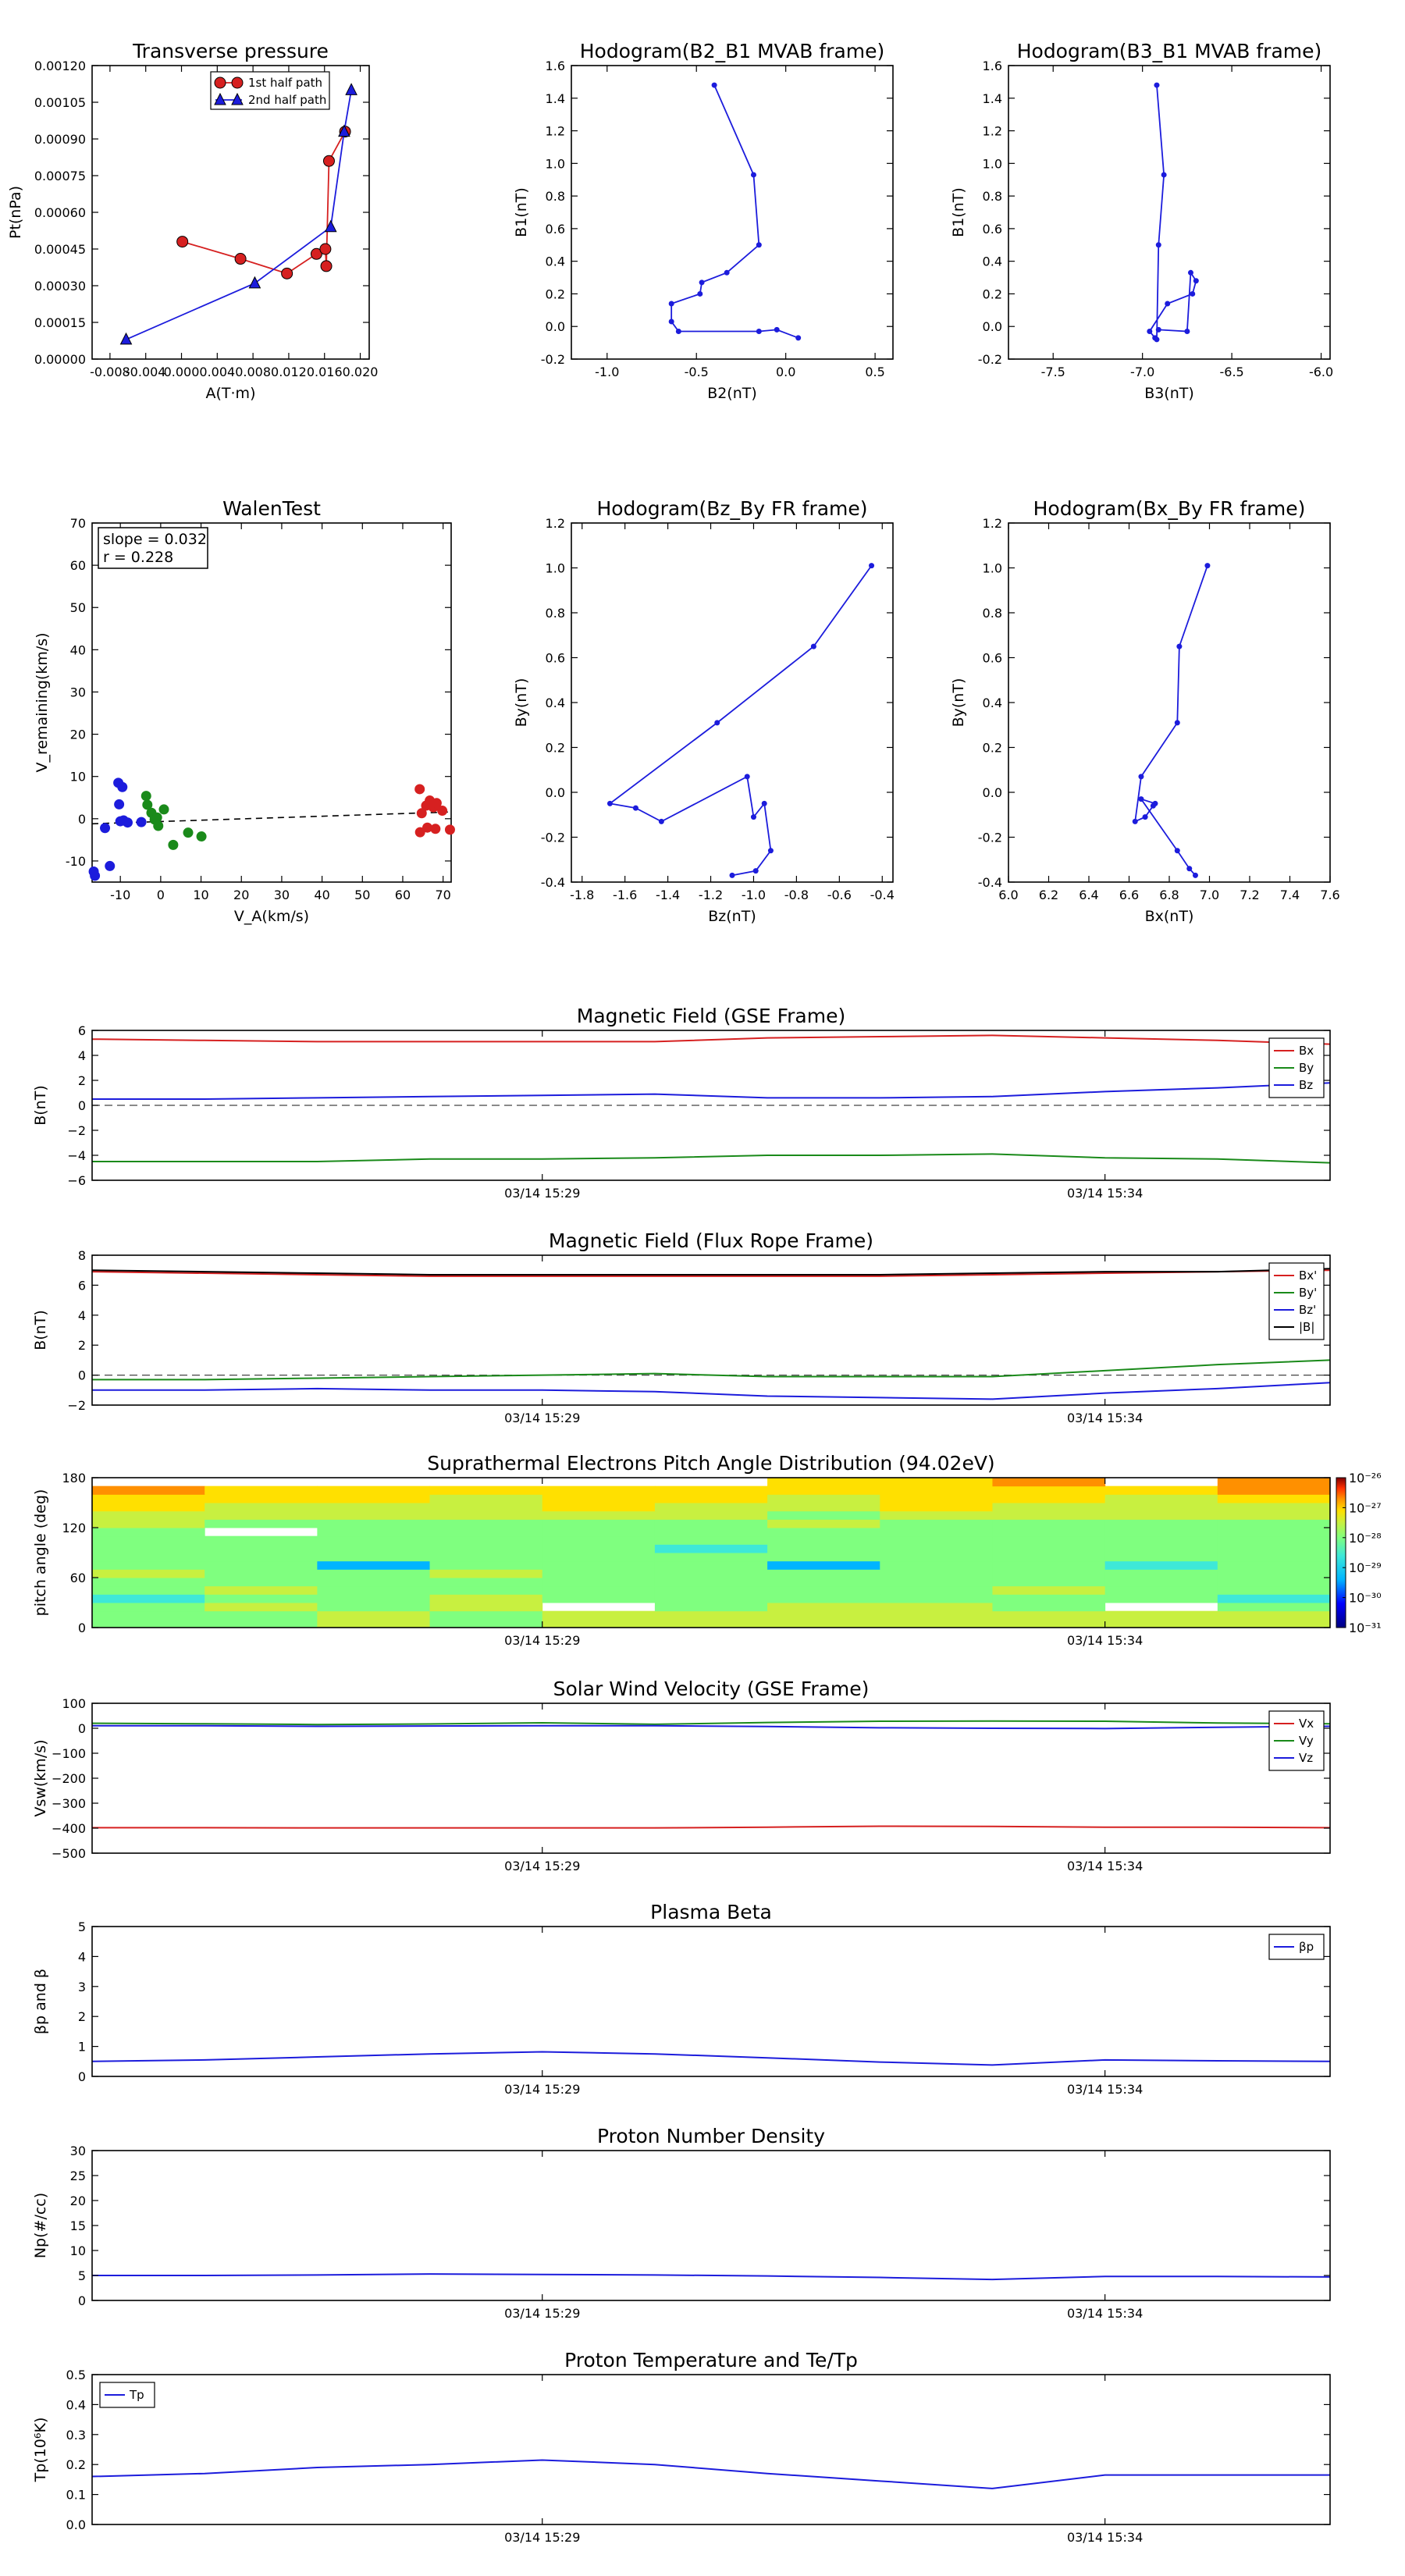  Describe the element at coordinates (361, 372) in the screenshot. I see `x-tick-label: 0.020` at that location.